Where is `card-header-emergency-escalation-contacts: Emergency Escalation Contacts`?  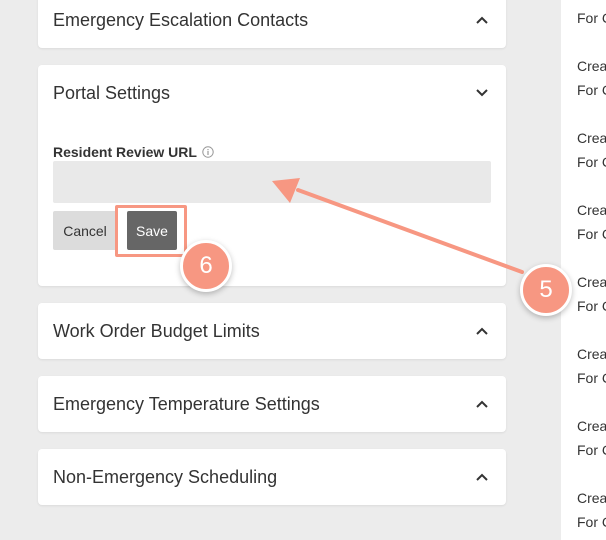
card-header-emergency-escalation-contacts: Emergency Escalation Contacts is located at coordinates (272, 24).